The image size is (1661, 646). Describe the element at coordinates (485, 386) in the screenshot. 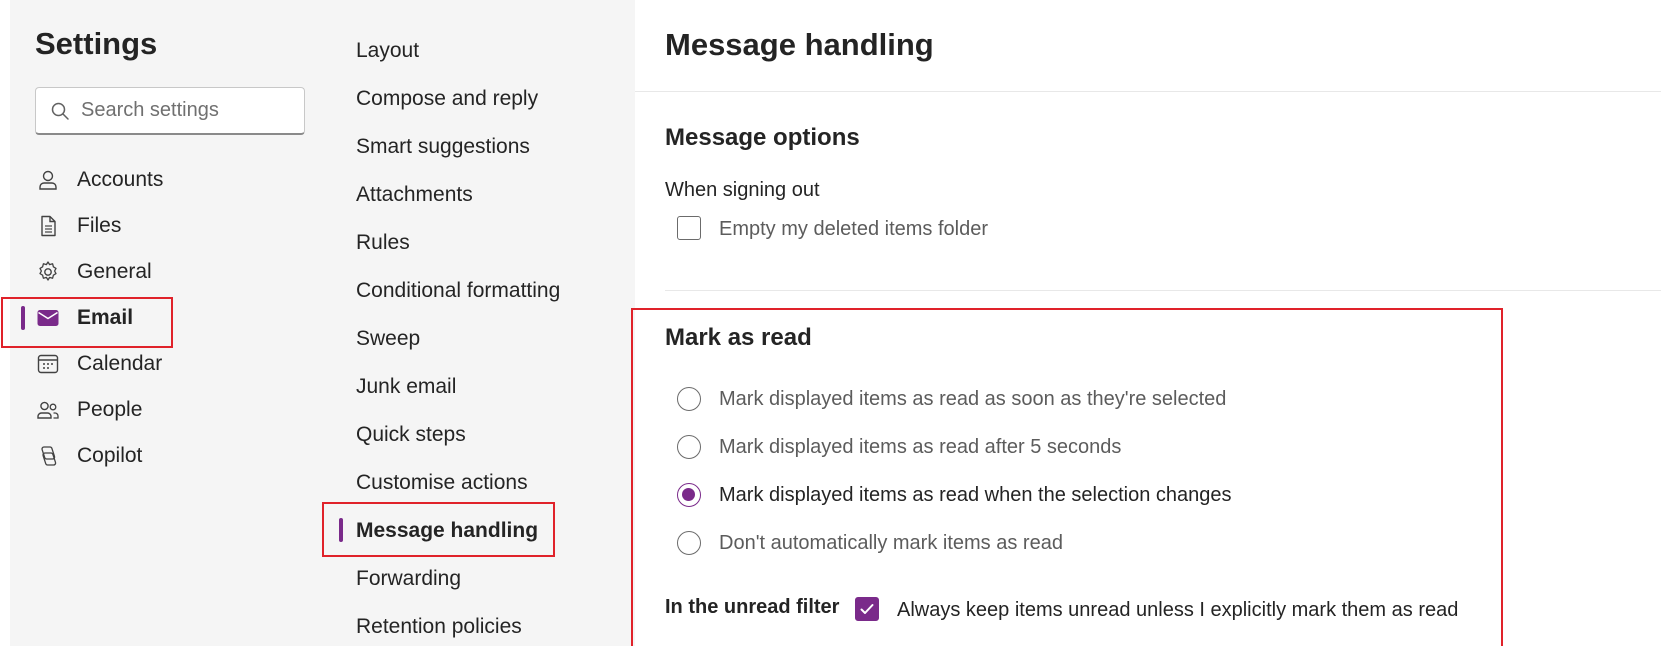

I see `submenu-item-junk-email: Junk email` at that location.